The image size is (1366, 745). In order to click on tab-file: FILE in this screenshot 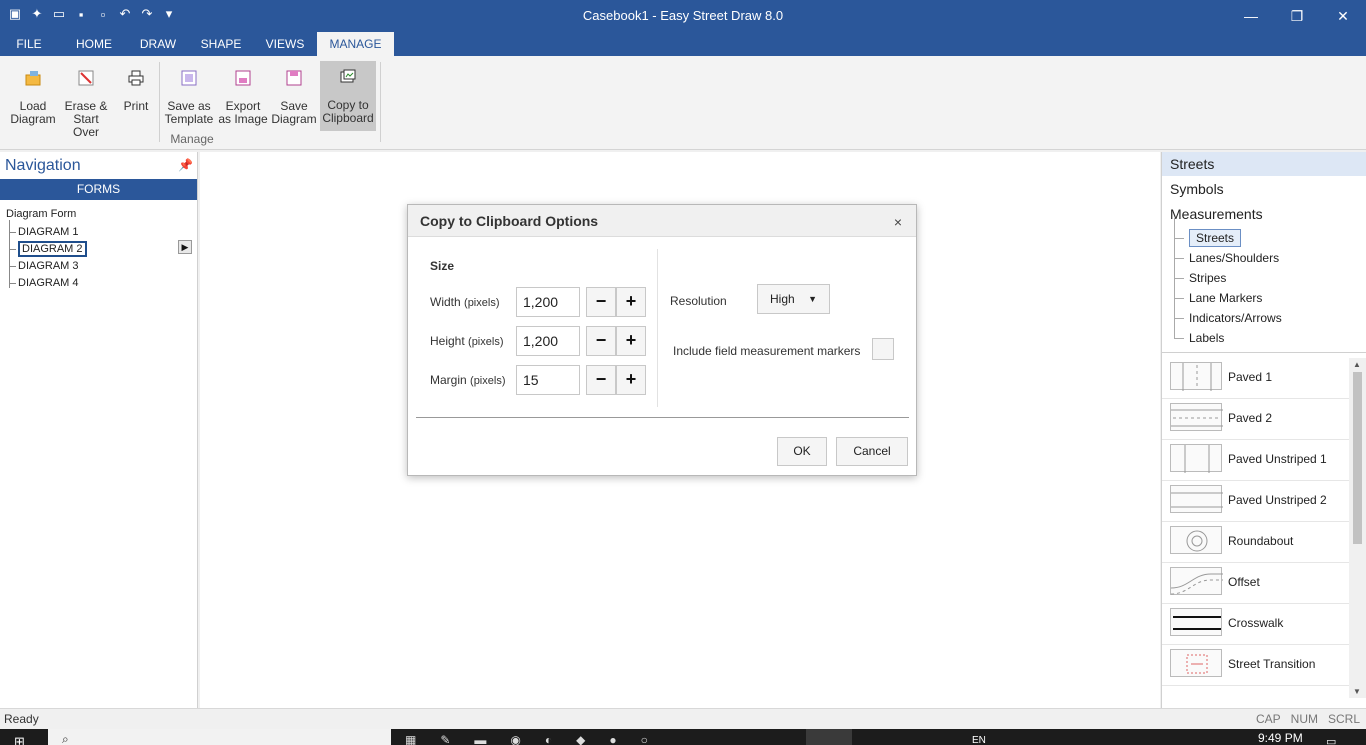, I will do `click(29, 44)`.